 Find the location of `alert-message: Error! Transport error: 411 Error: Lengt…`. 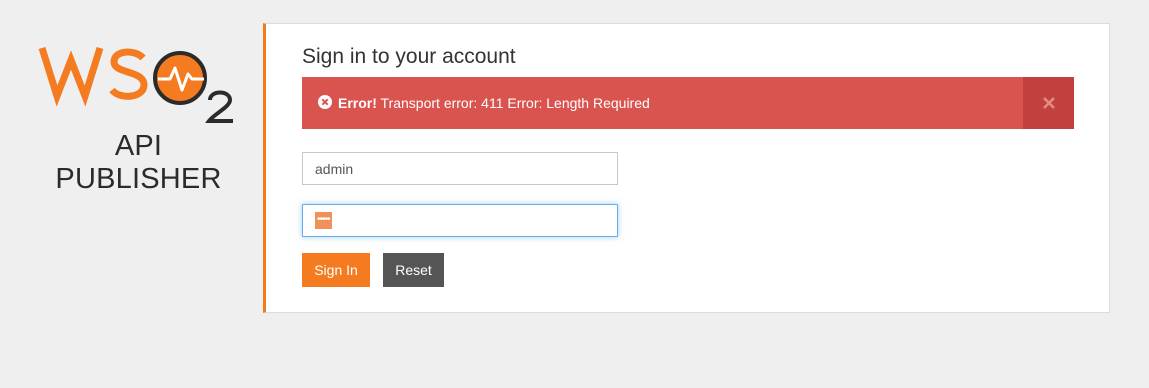

alert-message: Error! Transport error: 411 Error: Lengt… is located at coordinates (494, 103).